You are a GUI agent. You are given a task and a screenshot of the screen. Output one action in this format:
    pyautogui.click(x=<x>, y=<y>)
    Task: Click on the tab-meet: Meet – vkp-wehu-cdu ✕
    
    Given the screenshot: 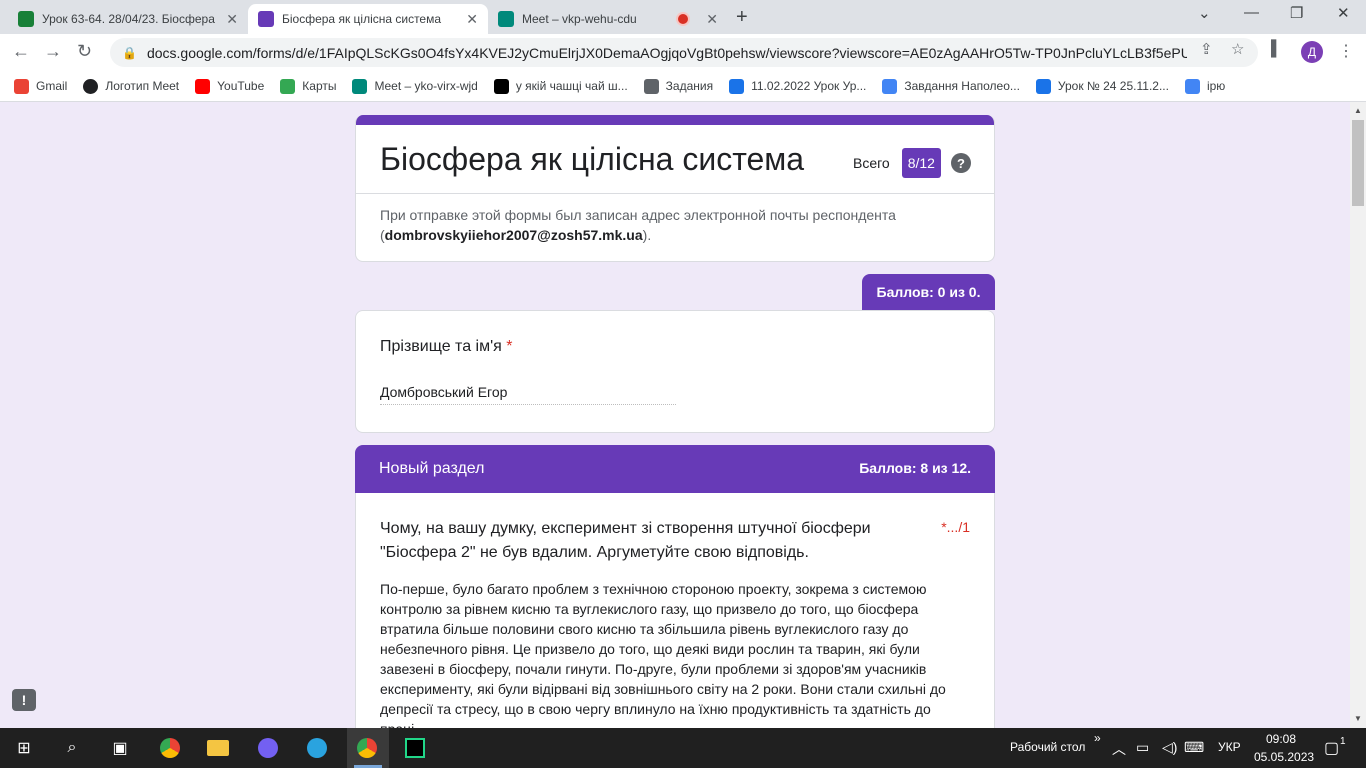 What is the action you would take?
    pyautogui.click(x=608, y=19)
    